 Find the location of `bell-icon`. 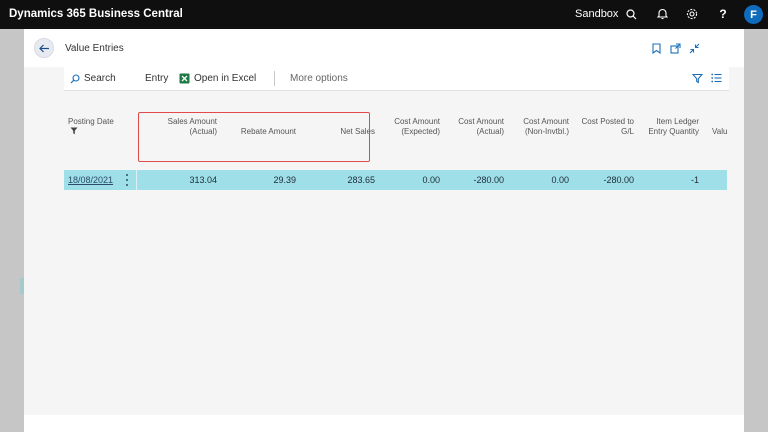

bell-icon is located at coordinates (662, 14).